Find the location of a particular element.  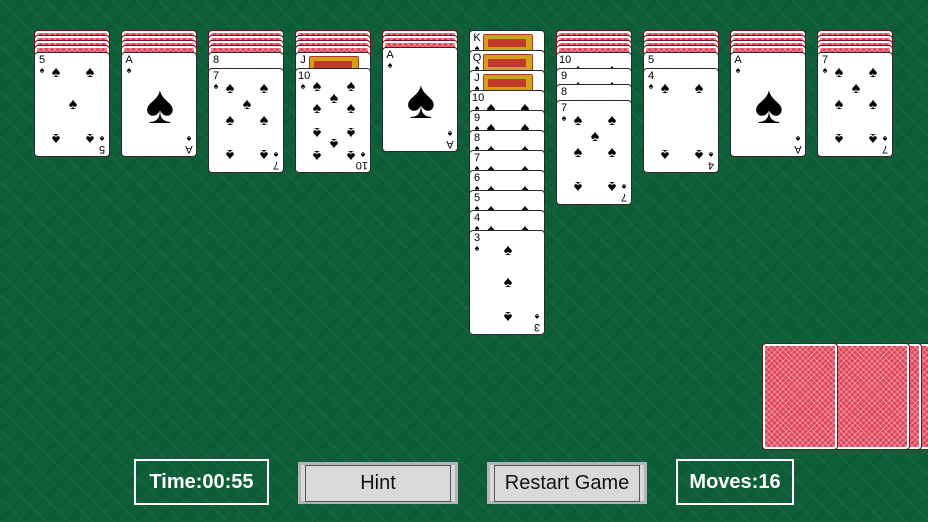

playing-card: 3 ♠ 3 ♠ ♠ ♠ ♠ is located at coordinates (507, 282).